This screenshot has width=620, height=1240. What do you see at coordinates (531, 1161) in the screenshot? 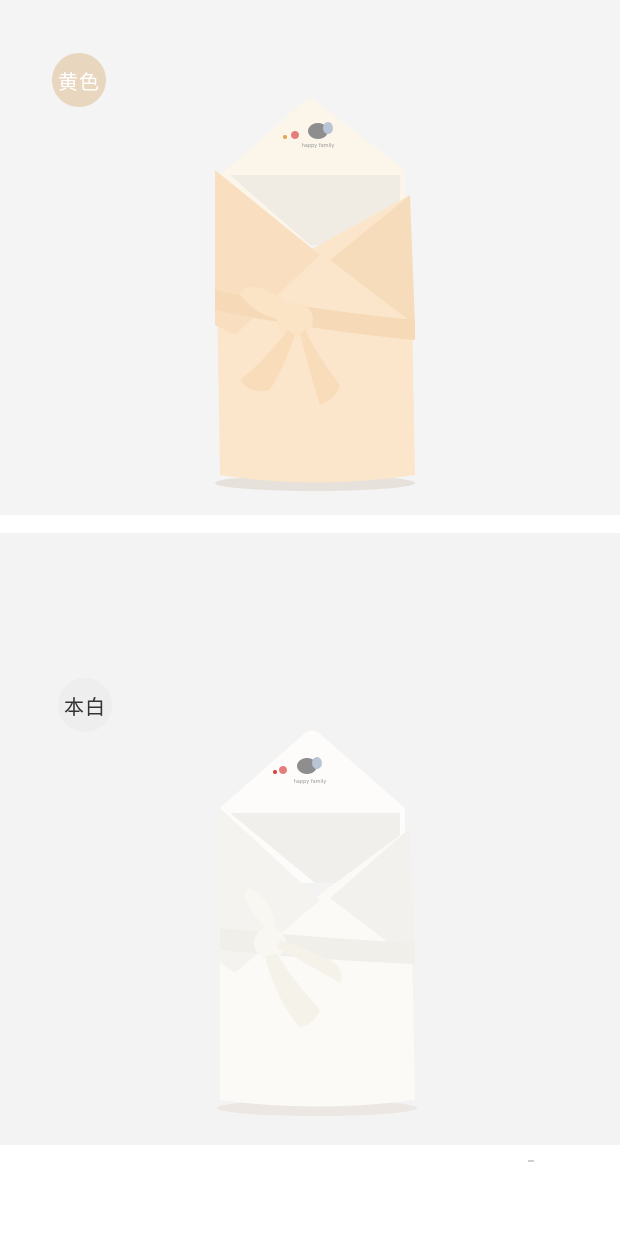
I see `divider-mark` at bounding box center [531, 1161].